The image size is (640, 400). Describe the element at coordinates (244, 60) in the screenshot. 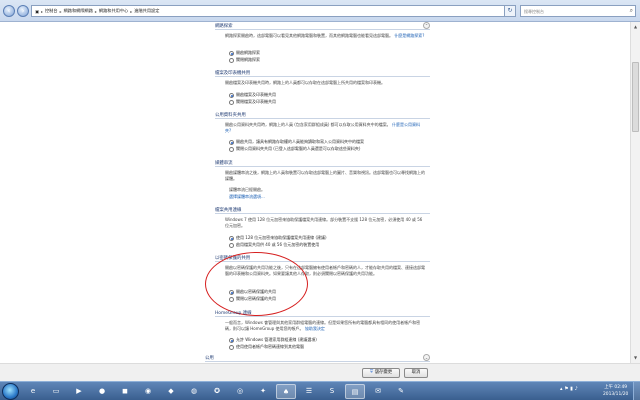

I see `radio-option: 關閉網路探索` at that location.